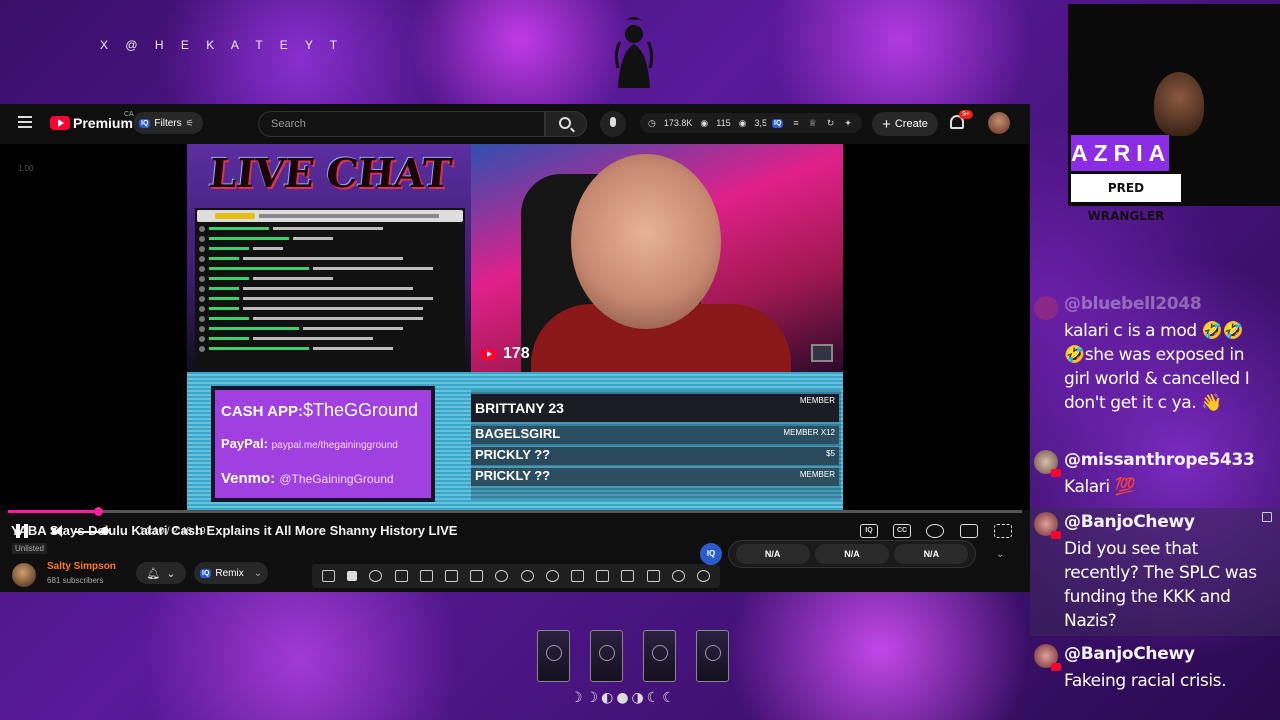 Image resolution: width=1280 pixels, height=720 pixels. What do you see at coordinates (527, 576) in the screenshot?
I see `gauge-icon` at bounding box center [527, 576].